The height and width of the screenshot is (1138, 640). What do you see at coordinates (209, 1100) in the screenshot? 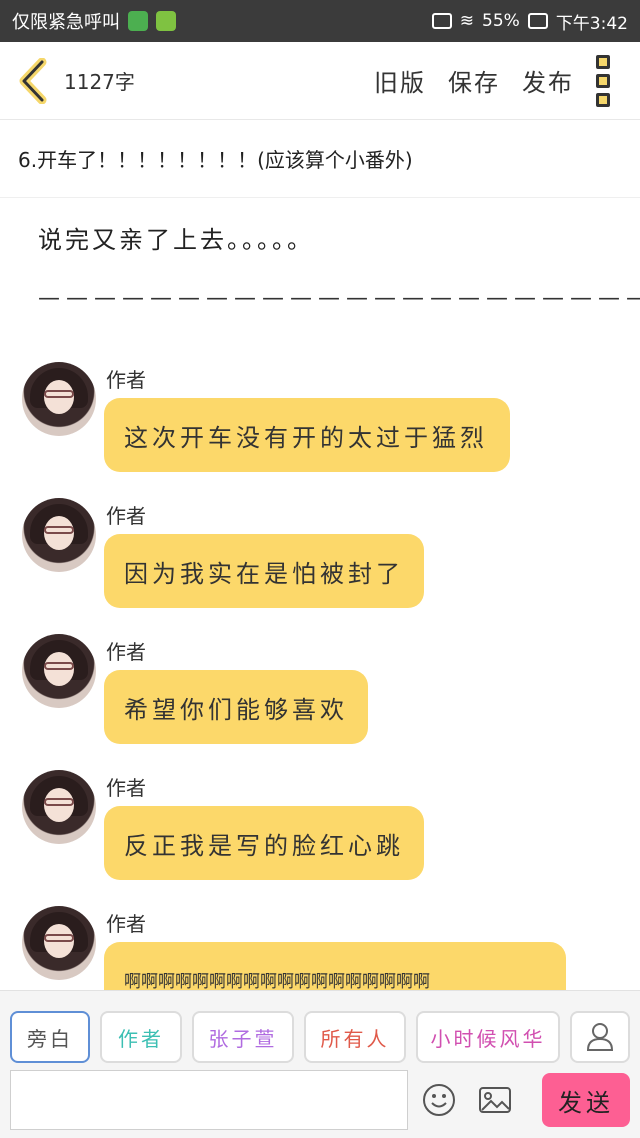
I see `message-input` at bounding box center [209, 1100].